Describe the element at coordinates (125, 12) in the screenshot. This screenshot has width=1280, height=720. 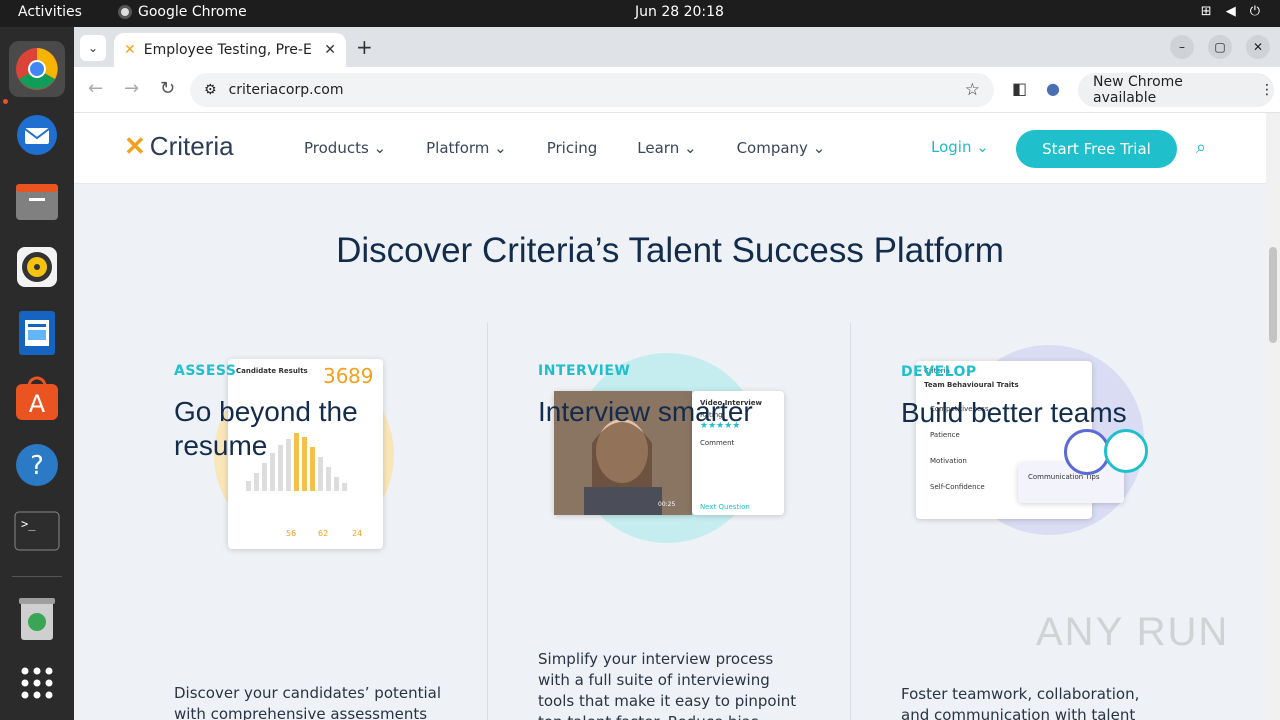
I see `chrome-small-icon` at that location.